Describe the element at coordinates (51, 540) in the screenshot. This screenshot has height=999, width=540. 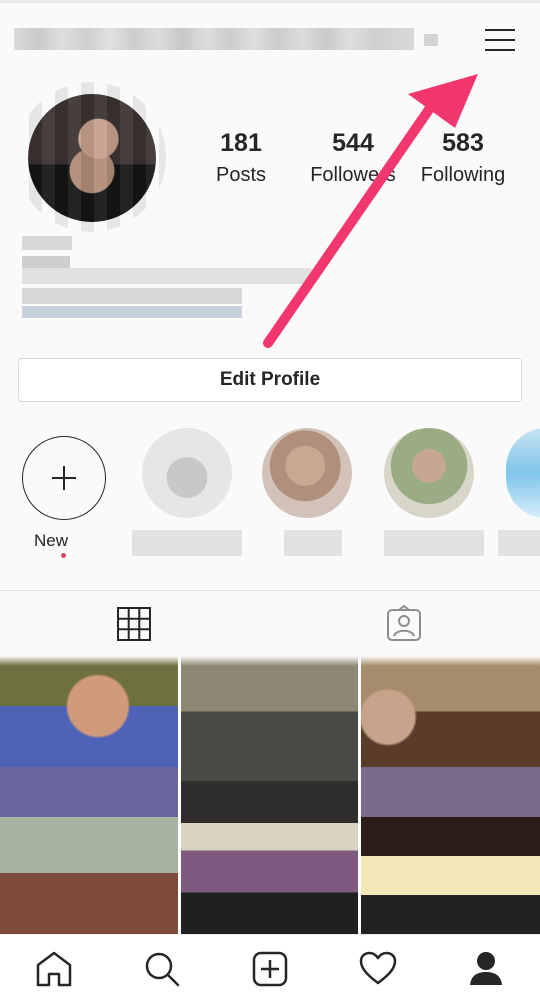
I see `new-highlight-label: New` at that location.